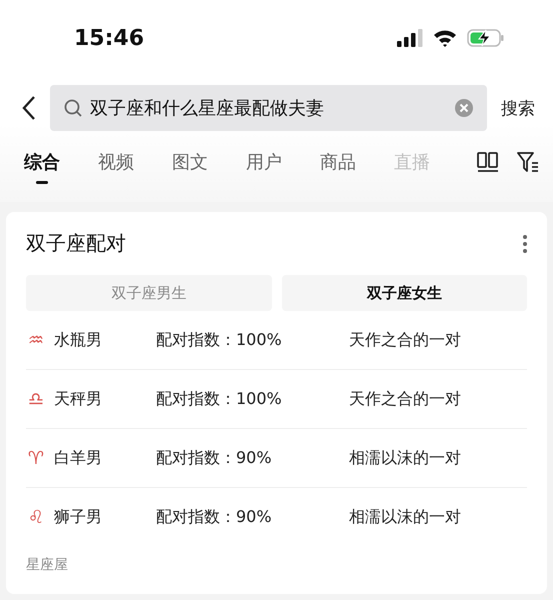  I want to click on sign-name: 狮子男, so click(78, 517).